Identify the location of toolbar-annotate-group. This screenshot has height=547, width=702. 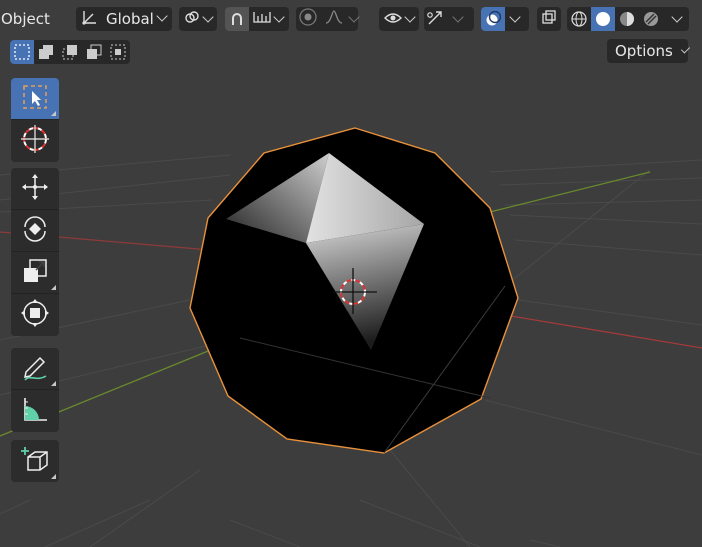
(35, 390).